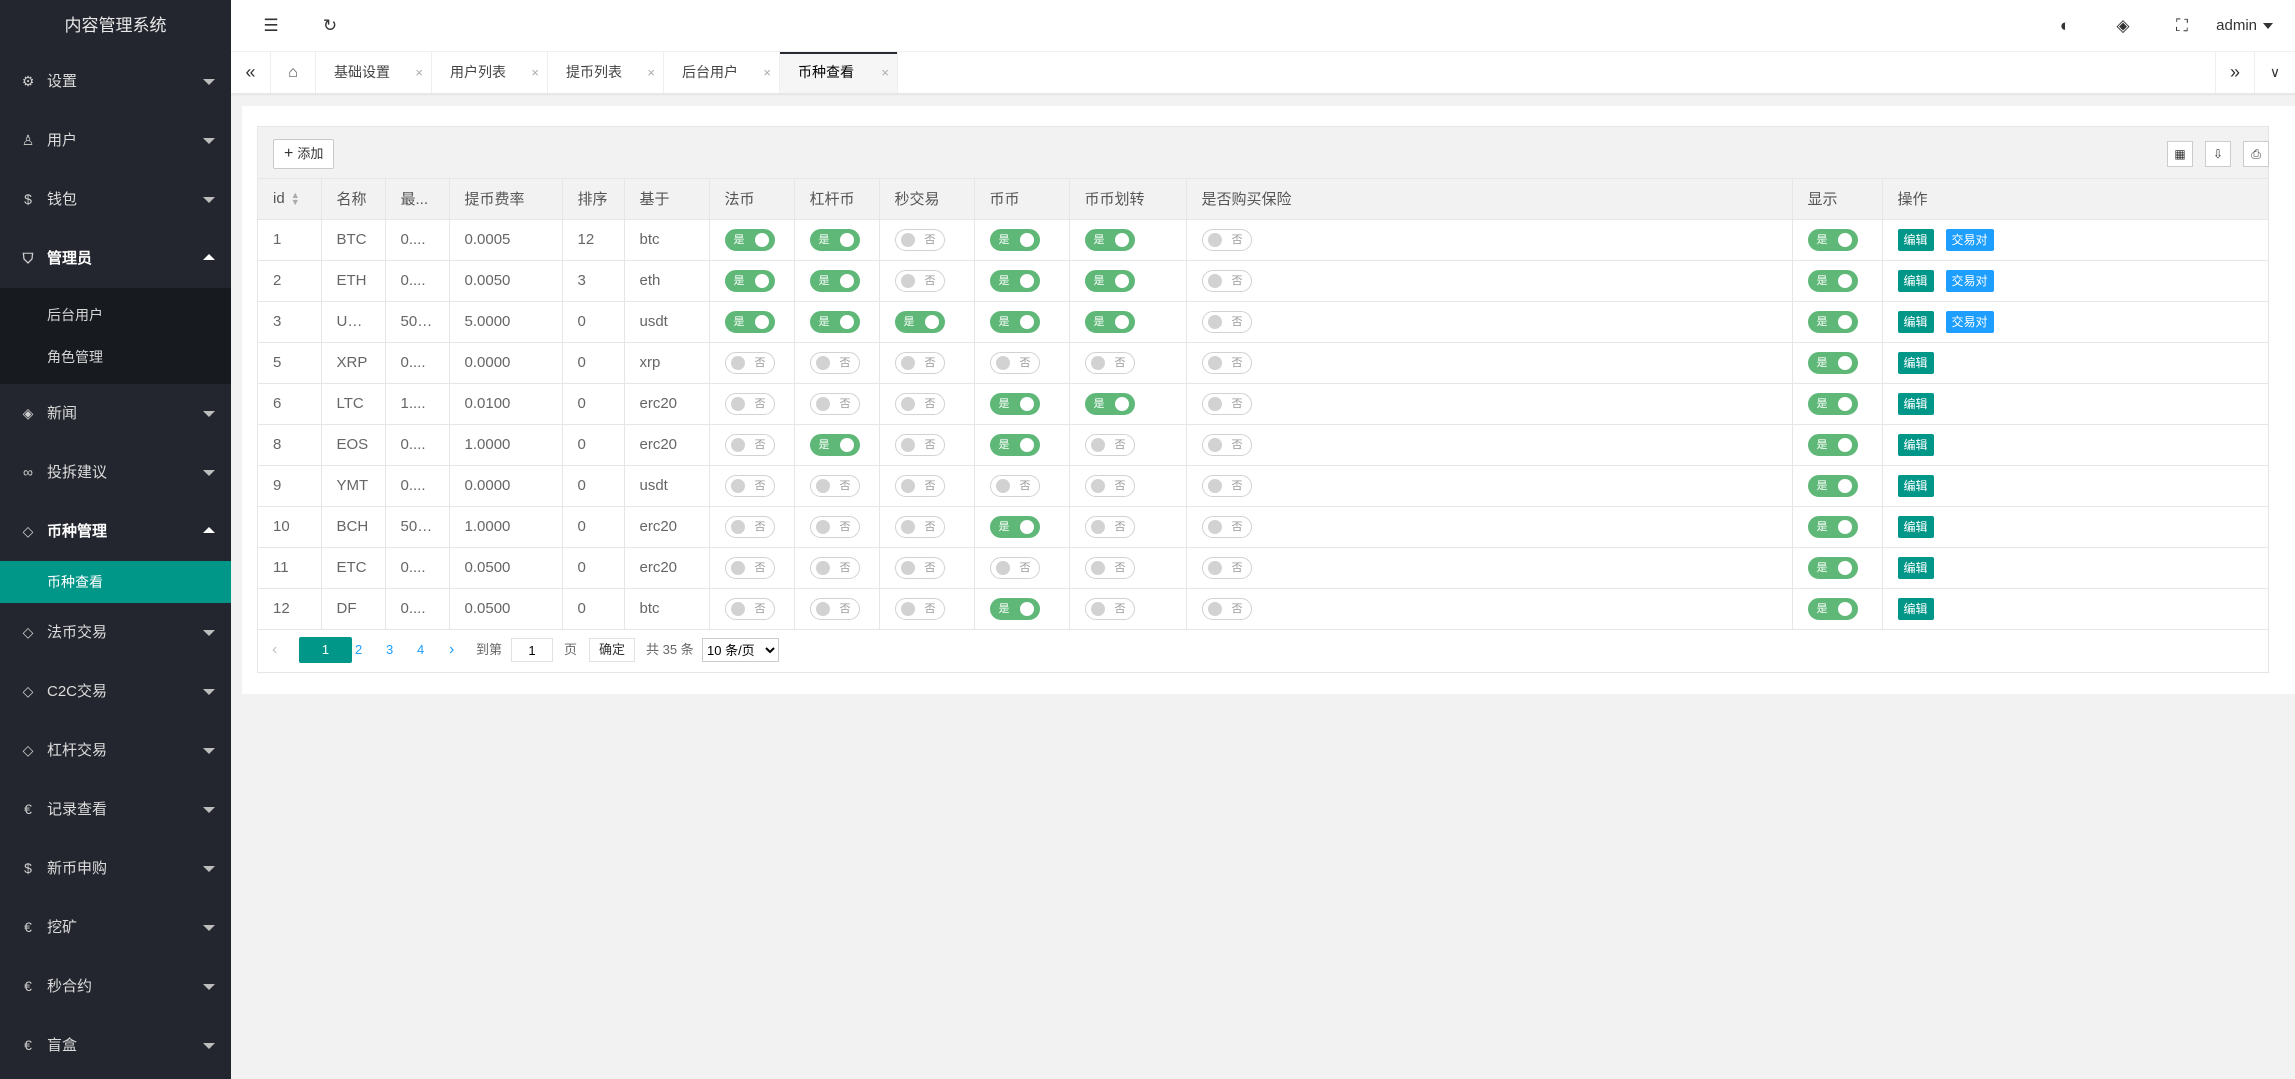 The image size is (2295, 1079). What do you see at coordinates (2182, 26) in the screenshot?
I see `fullscreen-icon: ⛶` at bounding box center [2182, 26].